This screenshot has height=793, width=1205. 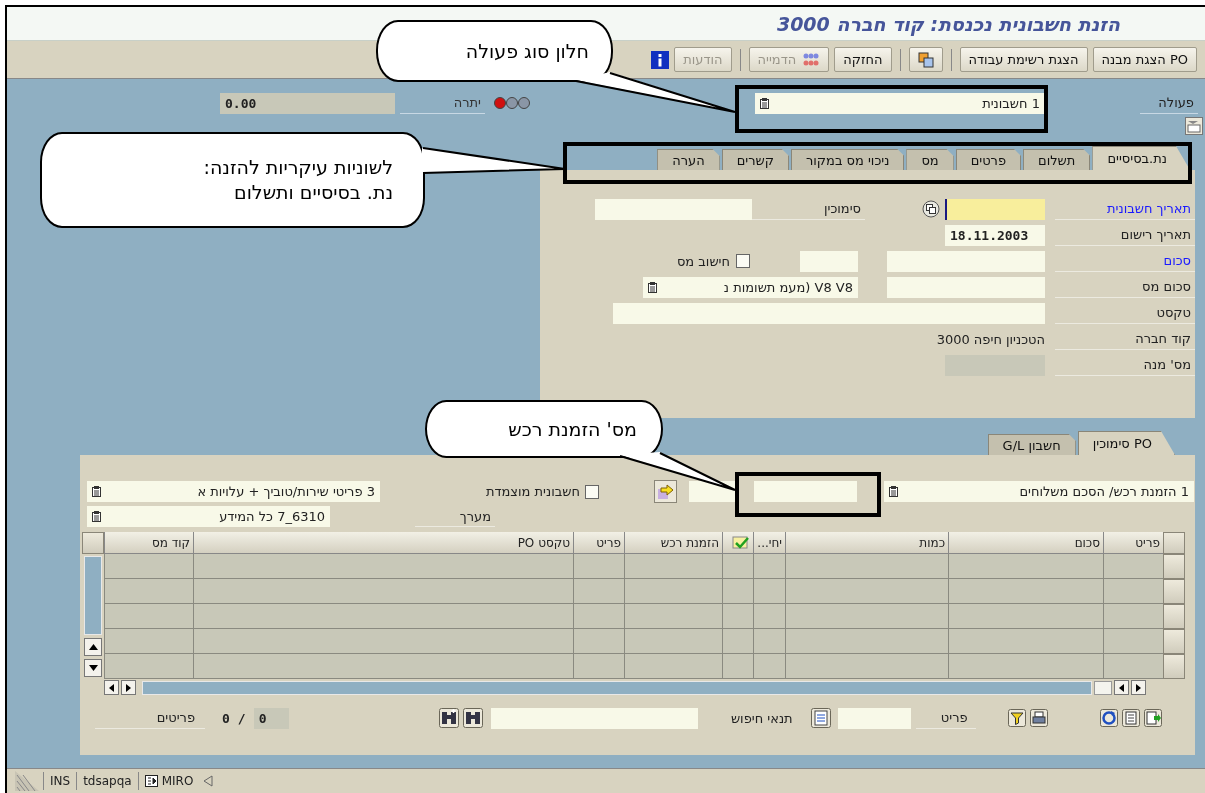 I want to click on field-label: תנאי חיפוש, so click(x=761, y=718).